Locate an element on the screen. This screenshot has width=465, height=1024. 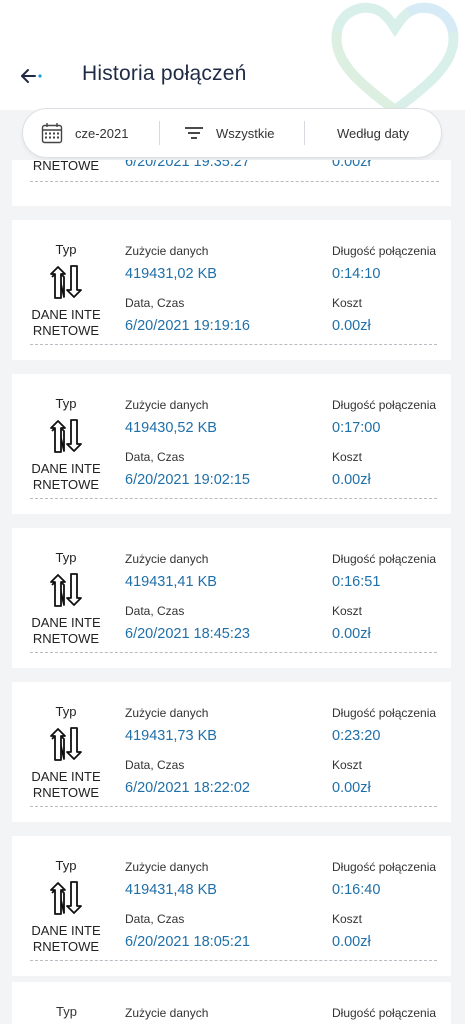
usage-value: 419431,02 KB is located at coordinates (171, 274).